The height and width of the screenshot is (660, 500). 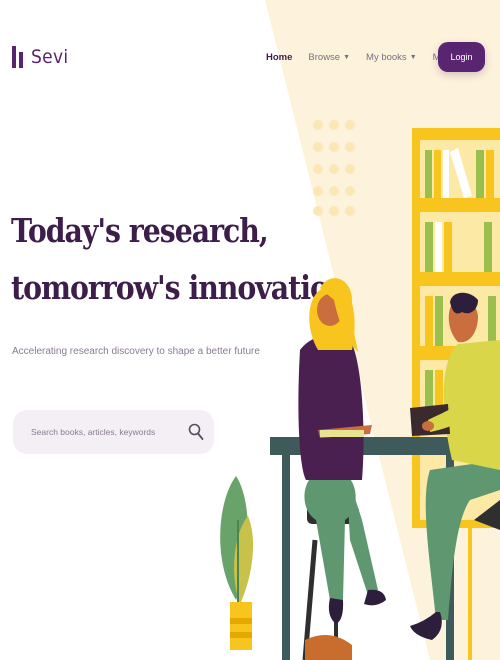 I want to click on nav-item-my-books: My books ▼, so click(x=391, y=57).